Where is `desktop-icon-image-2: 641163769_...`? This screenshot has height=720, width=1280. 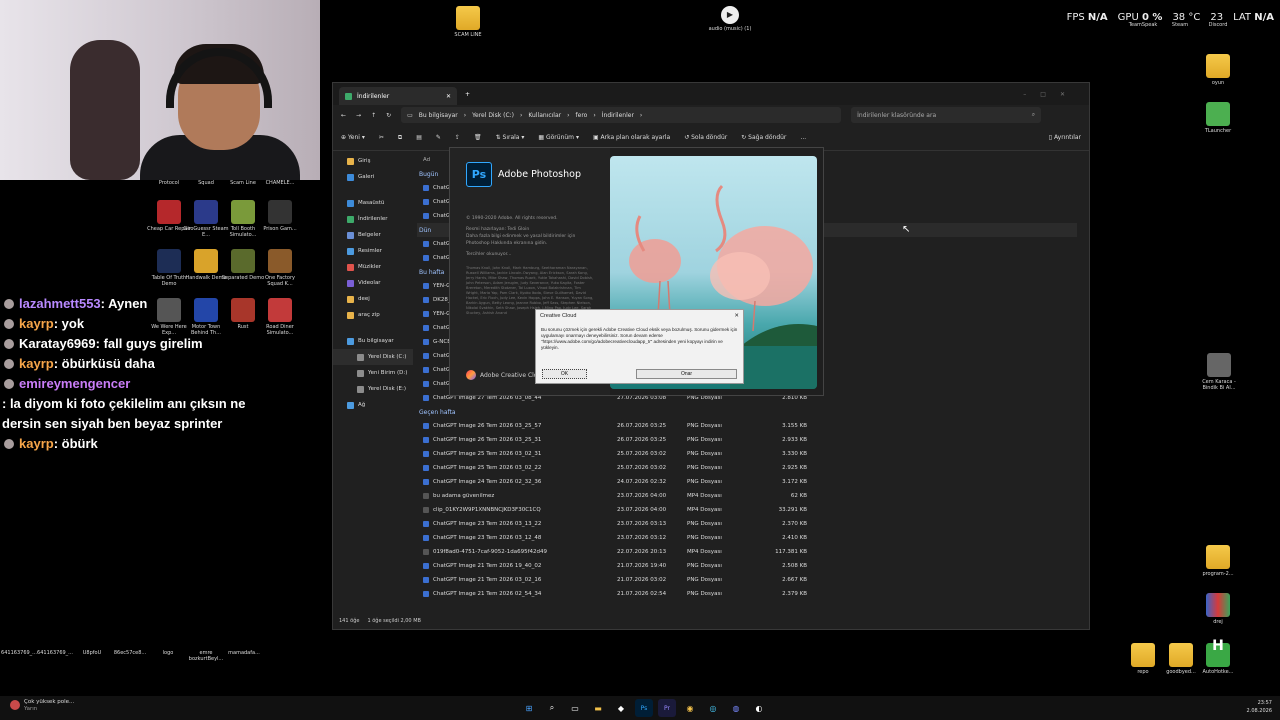
desktop-icon-image-2: 641163769_... is located at coordinates (55, 653).